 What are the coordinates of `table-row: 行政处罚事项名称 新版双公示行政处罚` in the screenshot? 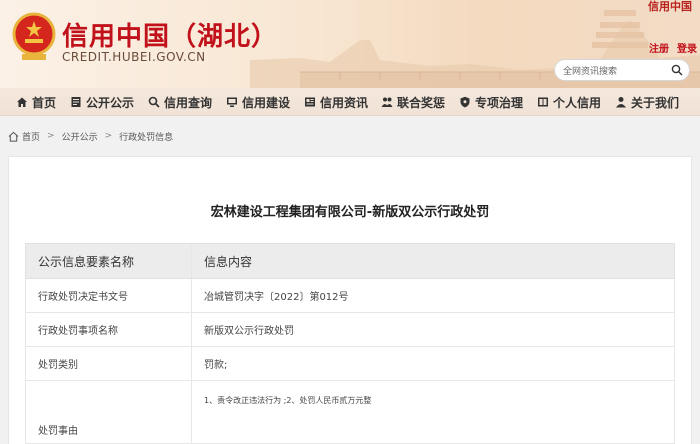 It's located at (350, 330).